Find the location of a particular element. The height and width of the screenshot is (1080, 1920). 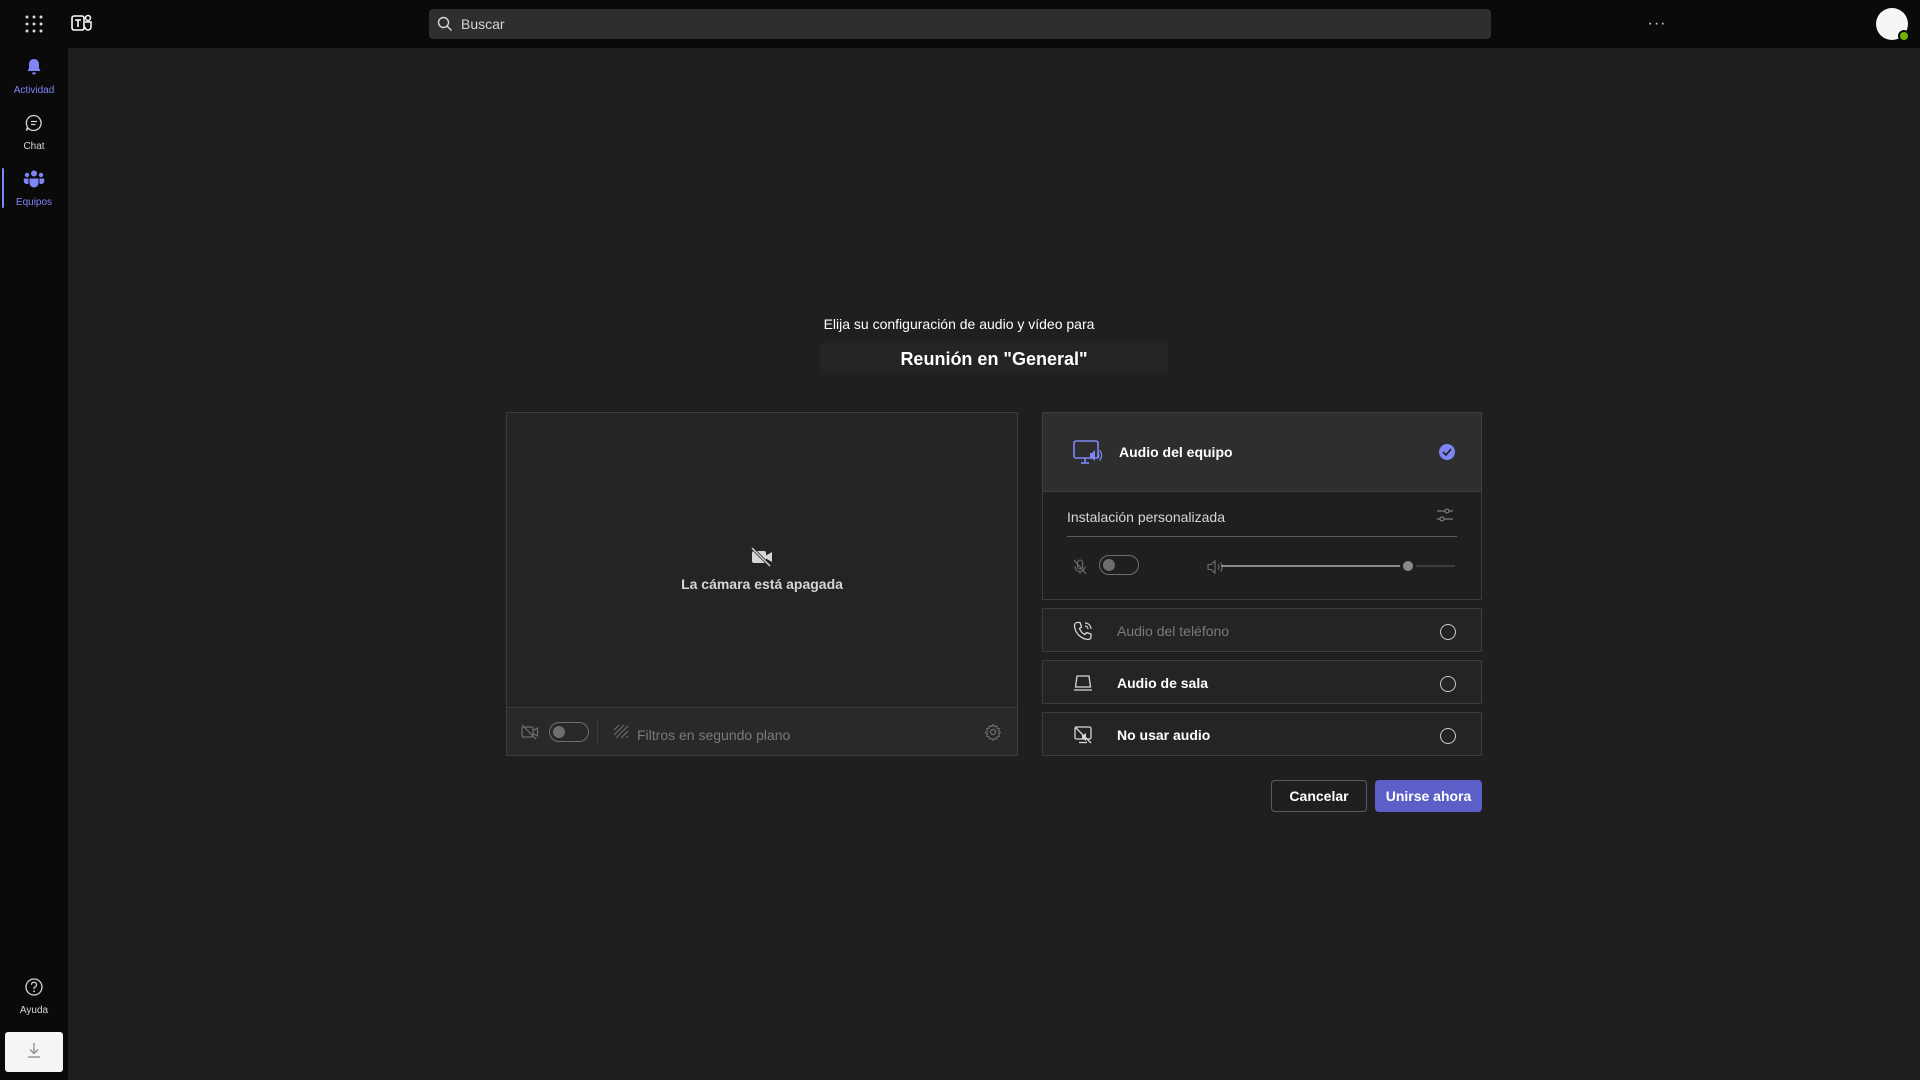

rail-item-teams: Equipos is located at coordinates (34, 188).